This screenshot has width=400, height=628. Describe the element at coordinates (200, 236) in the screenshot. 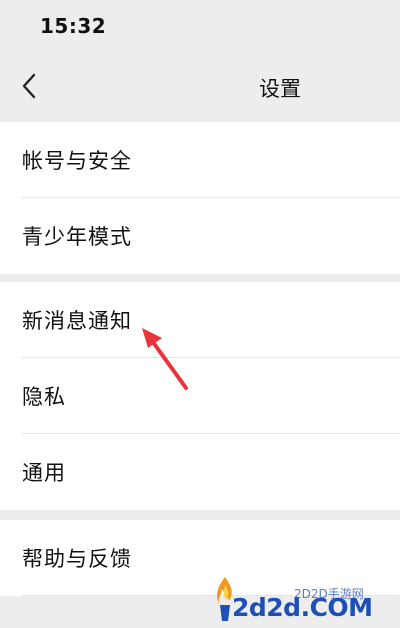

I see `settings-item-youth-mode: 青少年模式` at that location.